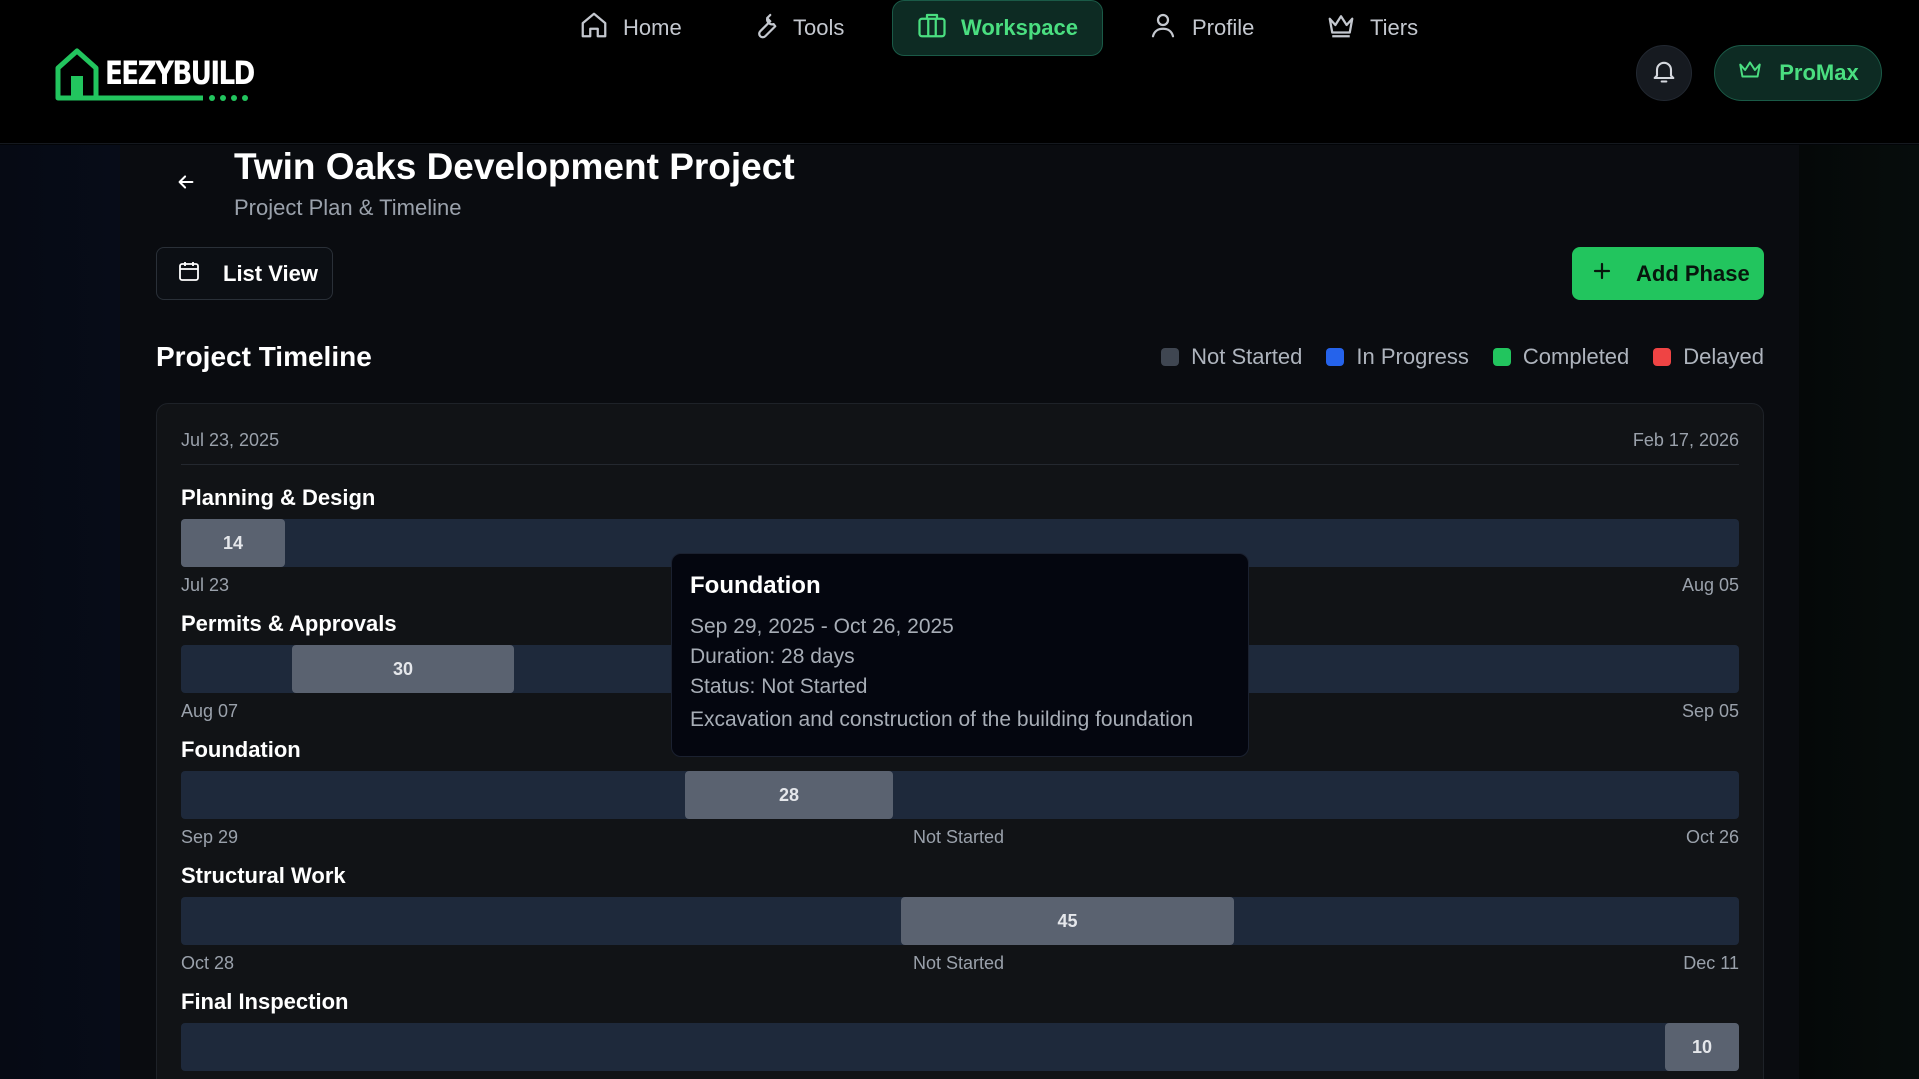  I want to click on legend-delayed: Delayed, so click(1708, 357).